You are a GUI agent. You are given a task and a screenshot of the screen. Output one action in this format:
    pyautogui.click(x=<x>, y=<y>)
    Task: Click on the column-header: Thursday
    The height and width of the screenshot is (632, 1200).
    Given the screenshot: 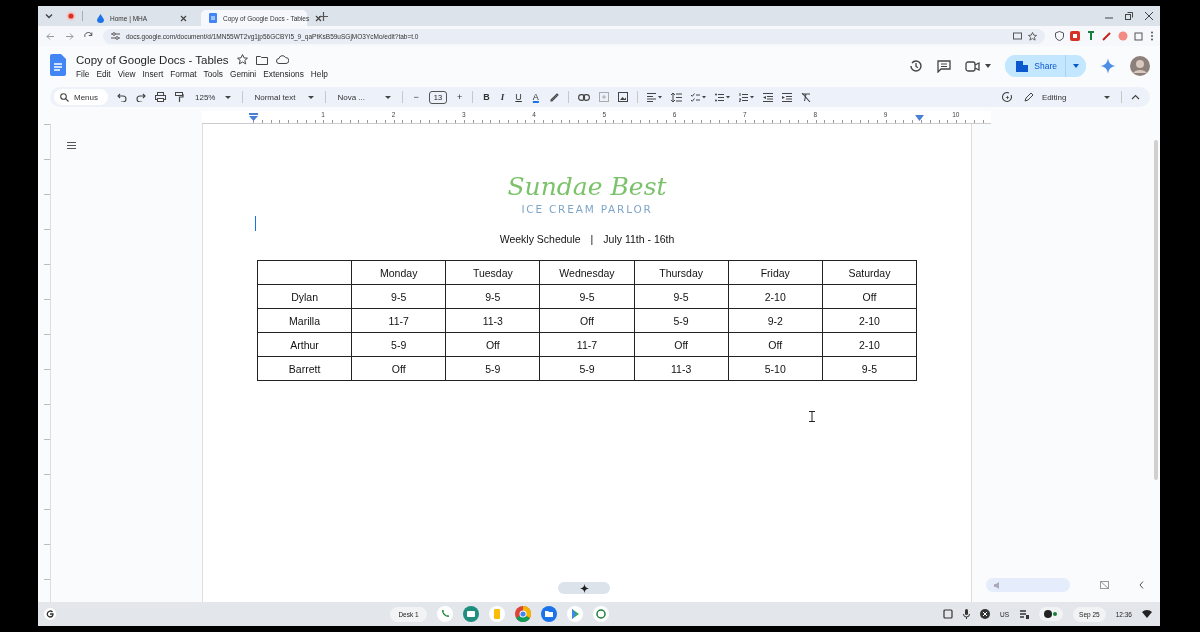 What is the action you would take?
    pyautogui.click(x=681, y=272)
    